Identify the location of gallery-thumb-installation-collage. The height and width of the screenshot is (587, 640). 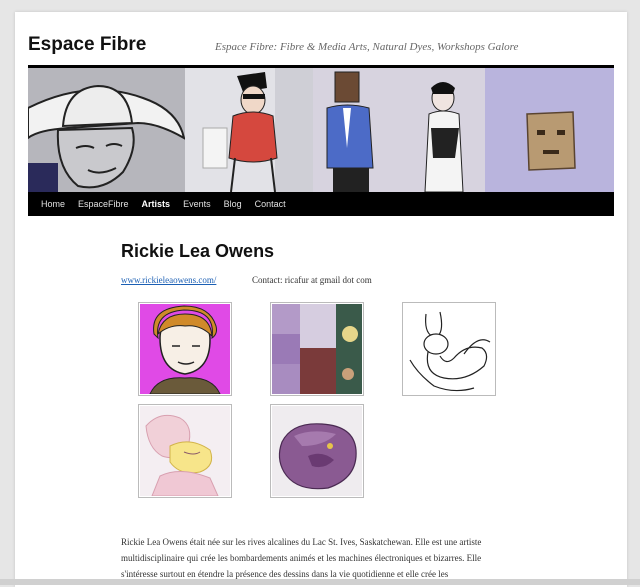
(317, 349).